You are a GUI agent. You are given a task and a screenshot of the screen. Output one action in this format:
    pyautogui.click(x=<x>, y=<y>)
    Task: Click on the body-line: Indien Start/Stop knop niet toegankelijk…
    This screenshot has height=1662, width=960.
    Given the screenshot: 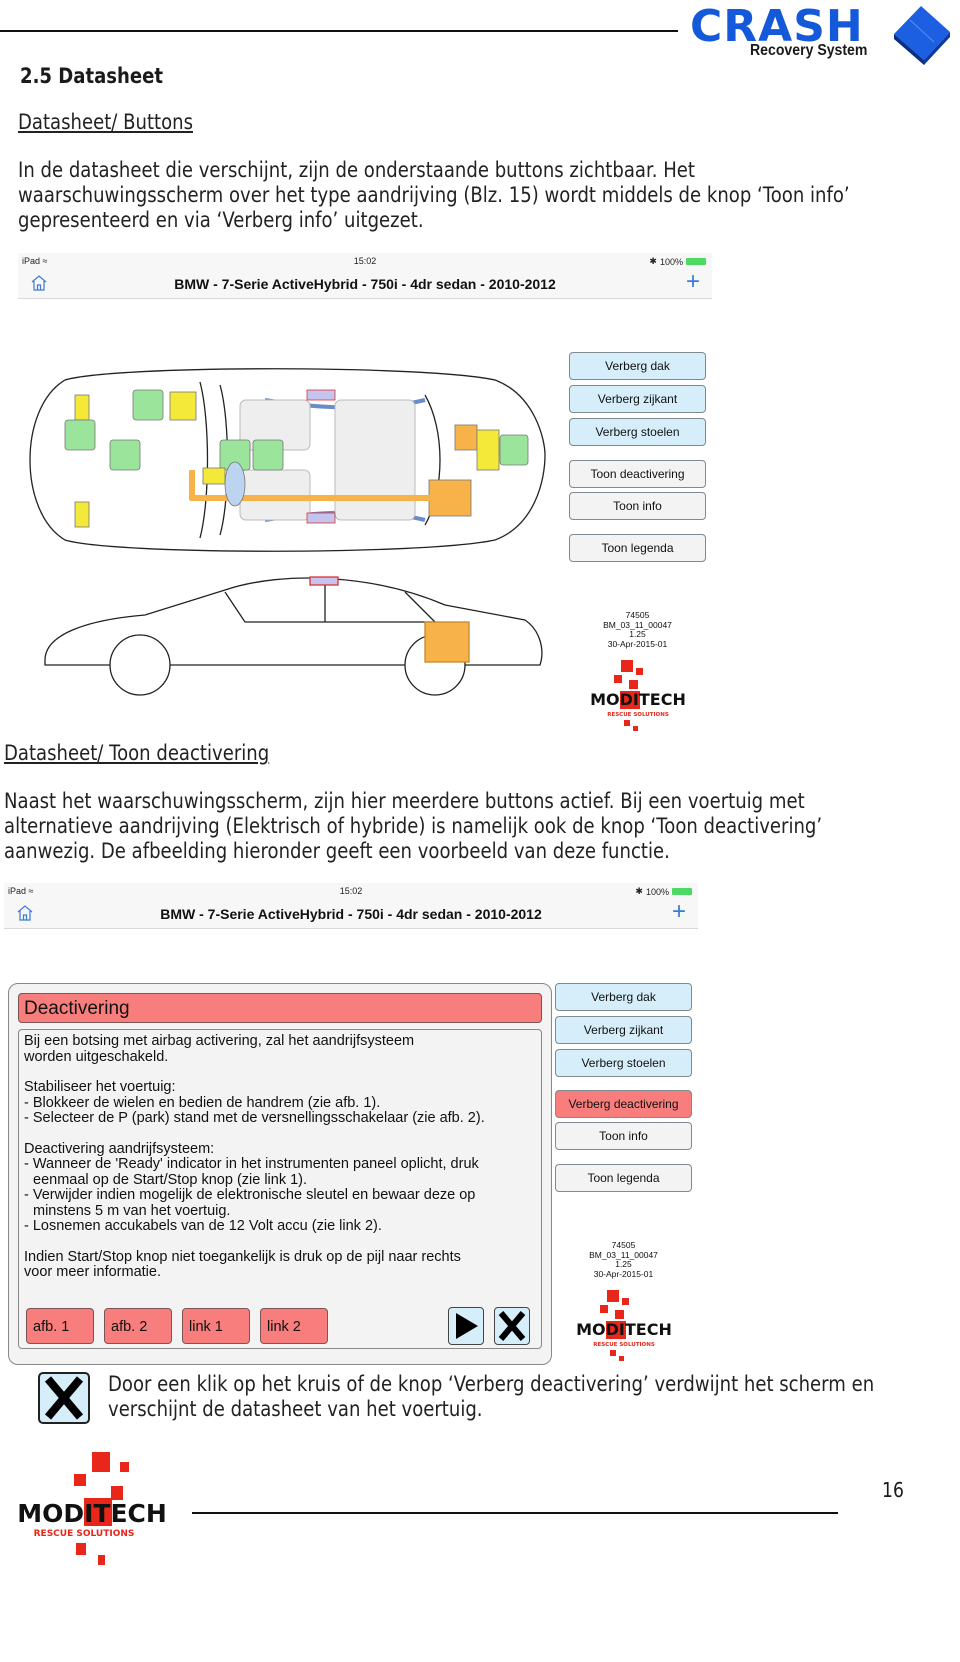 What is the action you would take?
    pyautogui.click(x=242, y=1256)
    